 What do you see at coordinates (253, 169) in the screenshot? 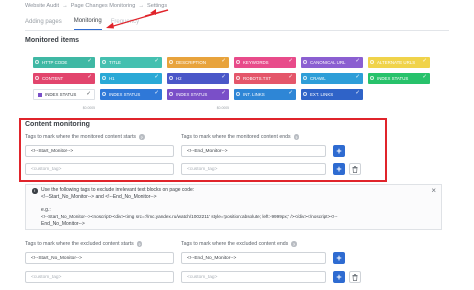
I see `custom-end-tag-input: <custom_tag>` at bounding box center [253, 169].